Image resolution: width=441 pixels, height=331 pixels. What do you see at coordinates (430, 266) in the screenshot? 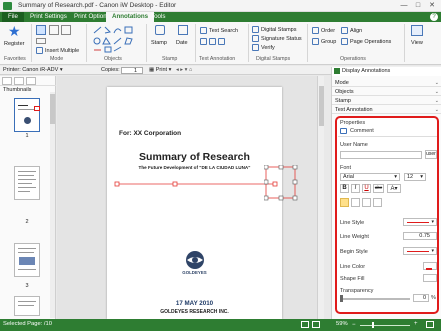
I see `line-color-picker` at bounding box center [430, 266].